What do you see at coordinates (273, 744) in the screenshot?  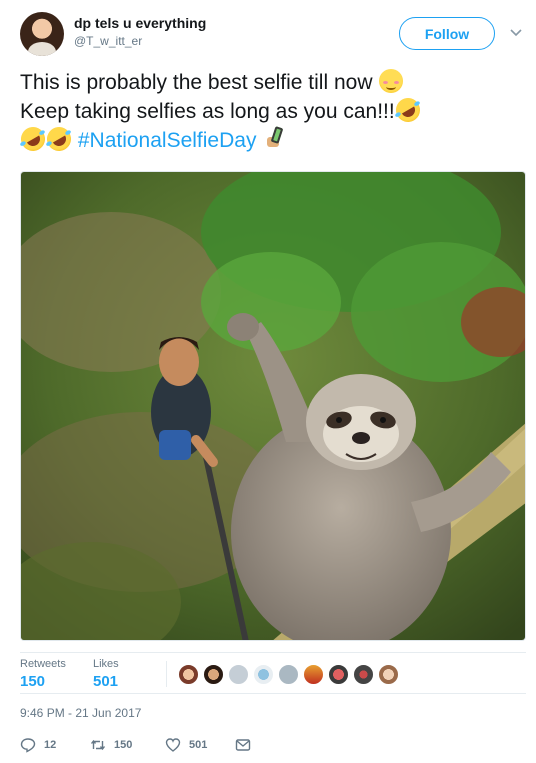 I see `tweet-actions: 12 150 501` at bounding box center [273, 744].